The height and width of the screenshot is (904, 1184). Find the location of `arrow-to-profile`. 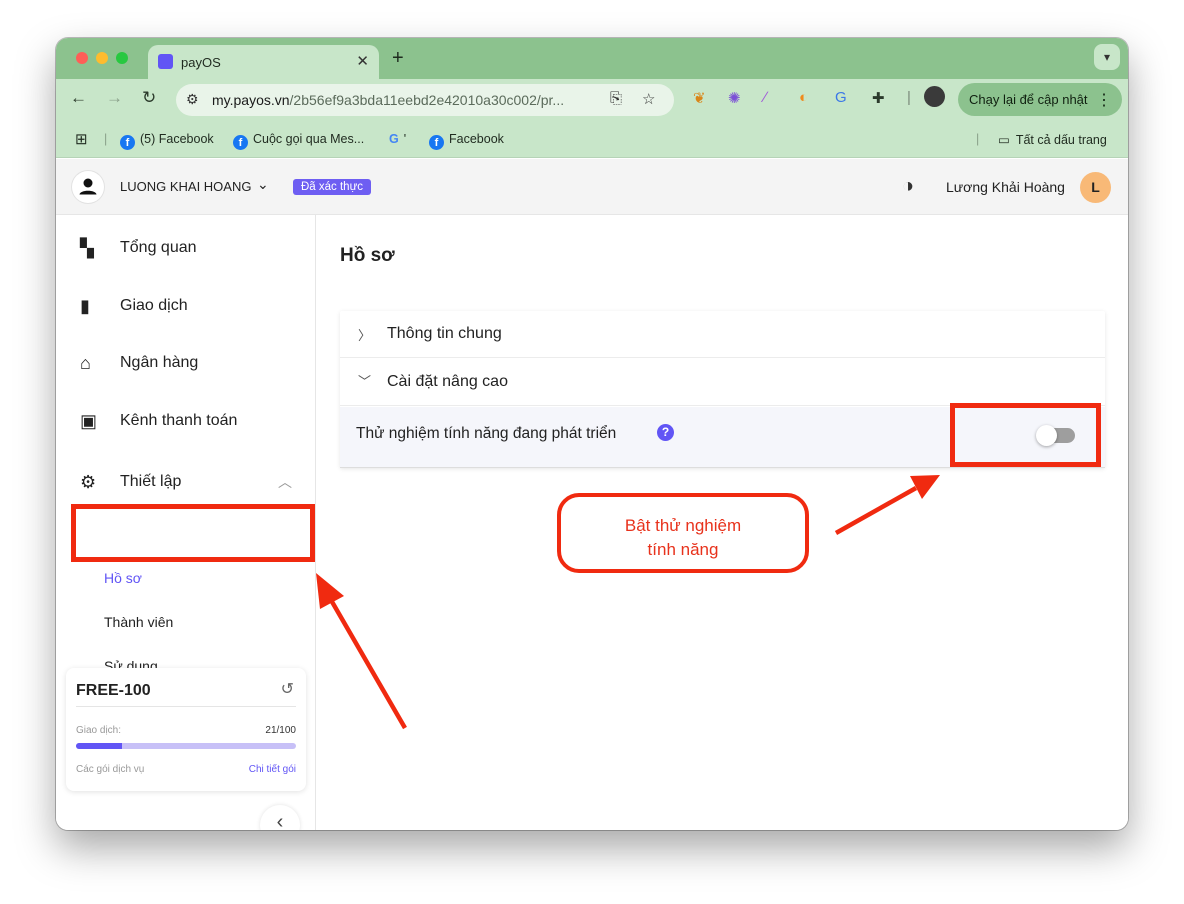

arrow-to-profile is located at coordinates (361, 651).